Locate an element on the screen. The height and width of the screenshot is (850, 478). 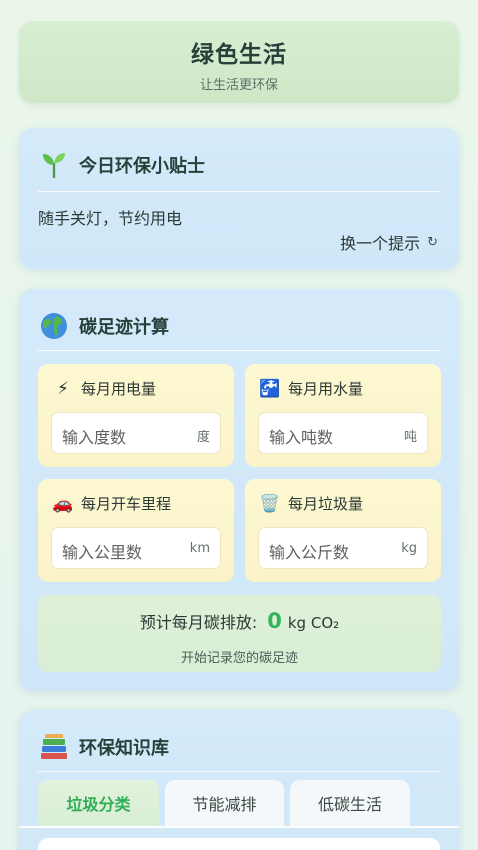
water-input: 输入吨数 吨 is located at coordinates (343, 433).